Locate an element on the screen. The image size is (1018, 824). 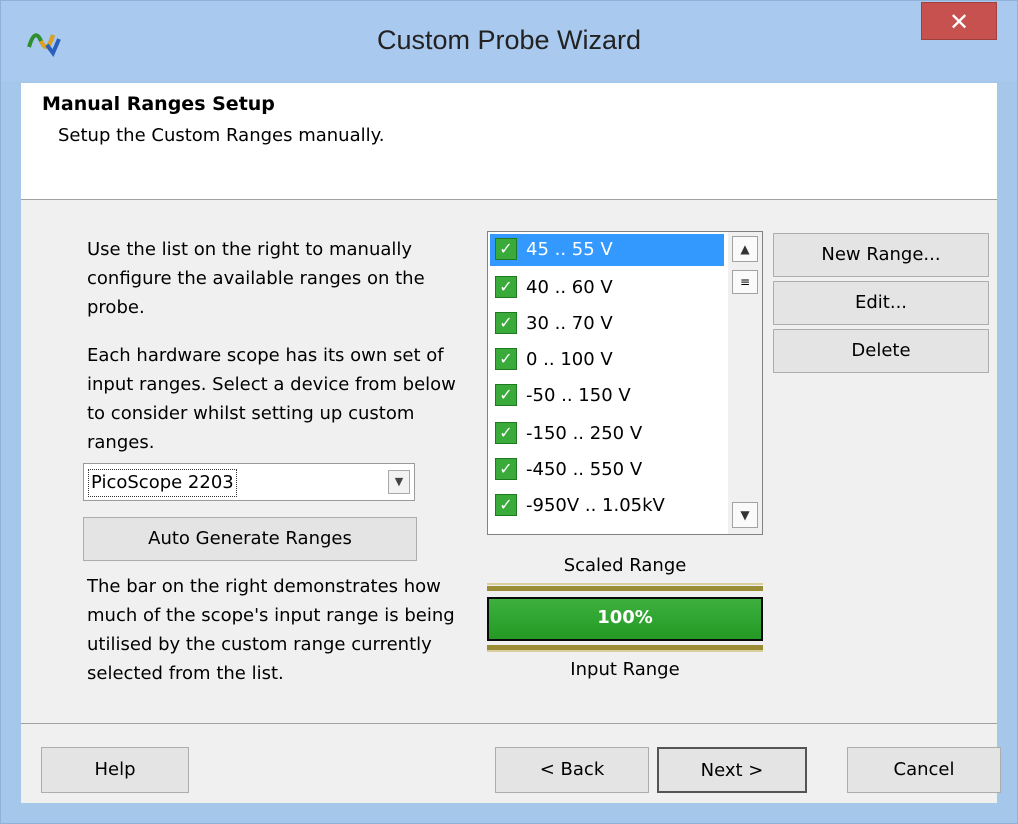
range-usage-bar: 100% is located at coordinates (625, 619).